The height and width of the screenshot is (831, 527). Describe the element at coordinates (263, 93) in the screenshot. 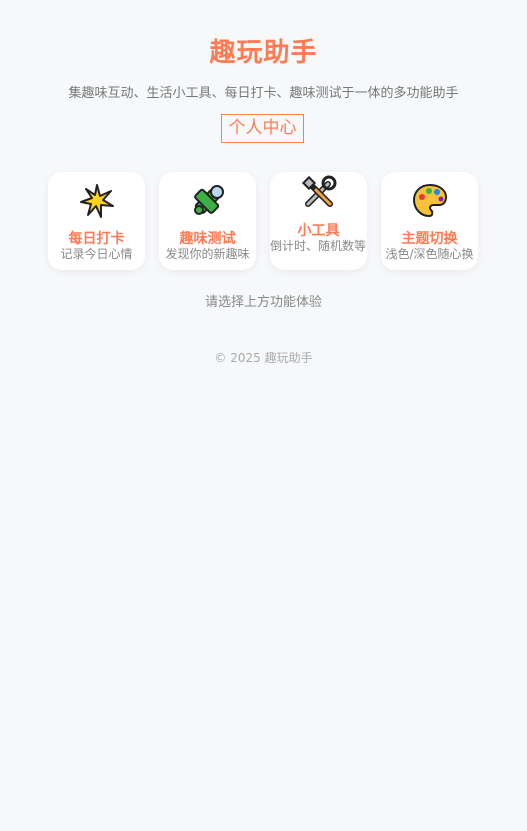

I see `app-subtitle: 集趣味互动、生活小工具、每日打卡、趣味测试于一体的多功能助手` at that location.